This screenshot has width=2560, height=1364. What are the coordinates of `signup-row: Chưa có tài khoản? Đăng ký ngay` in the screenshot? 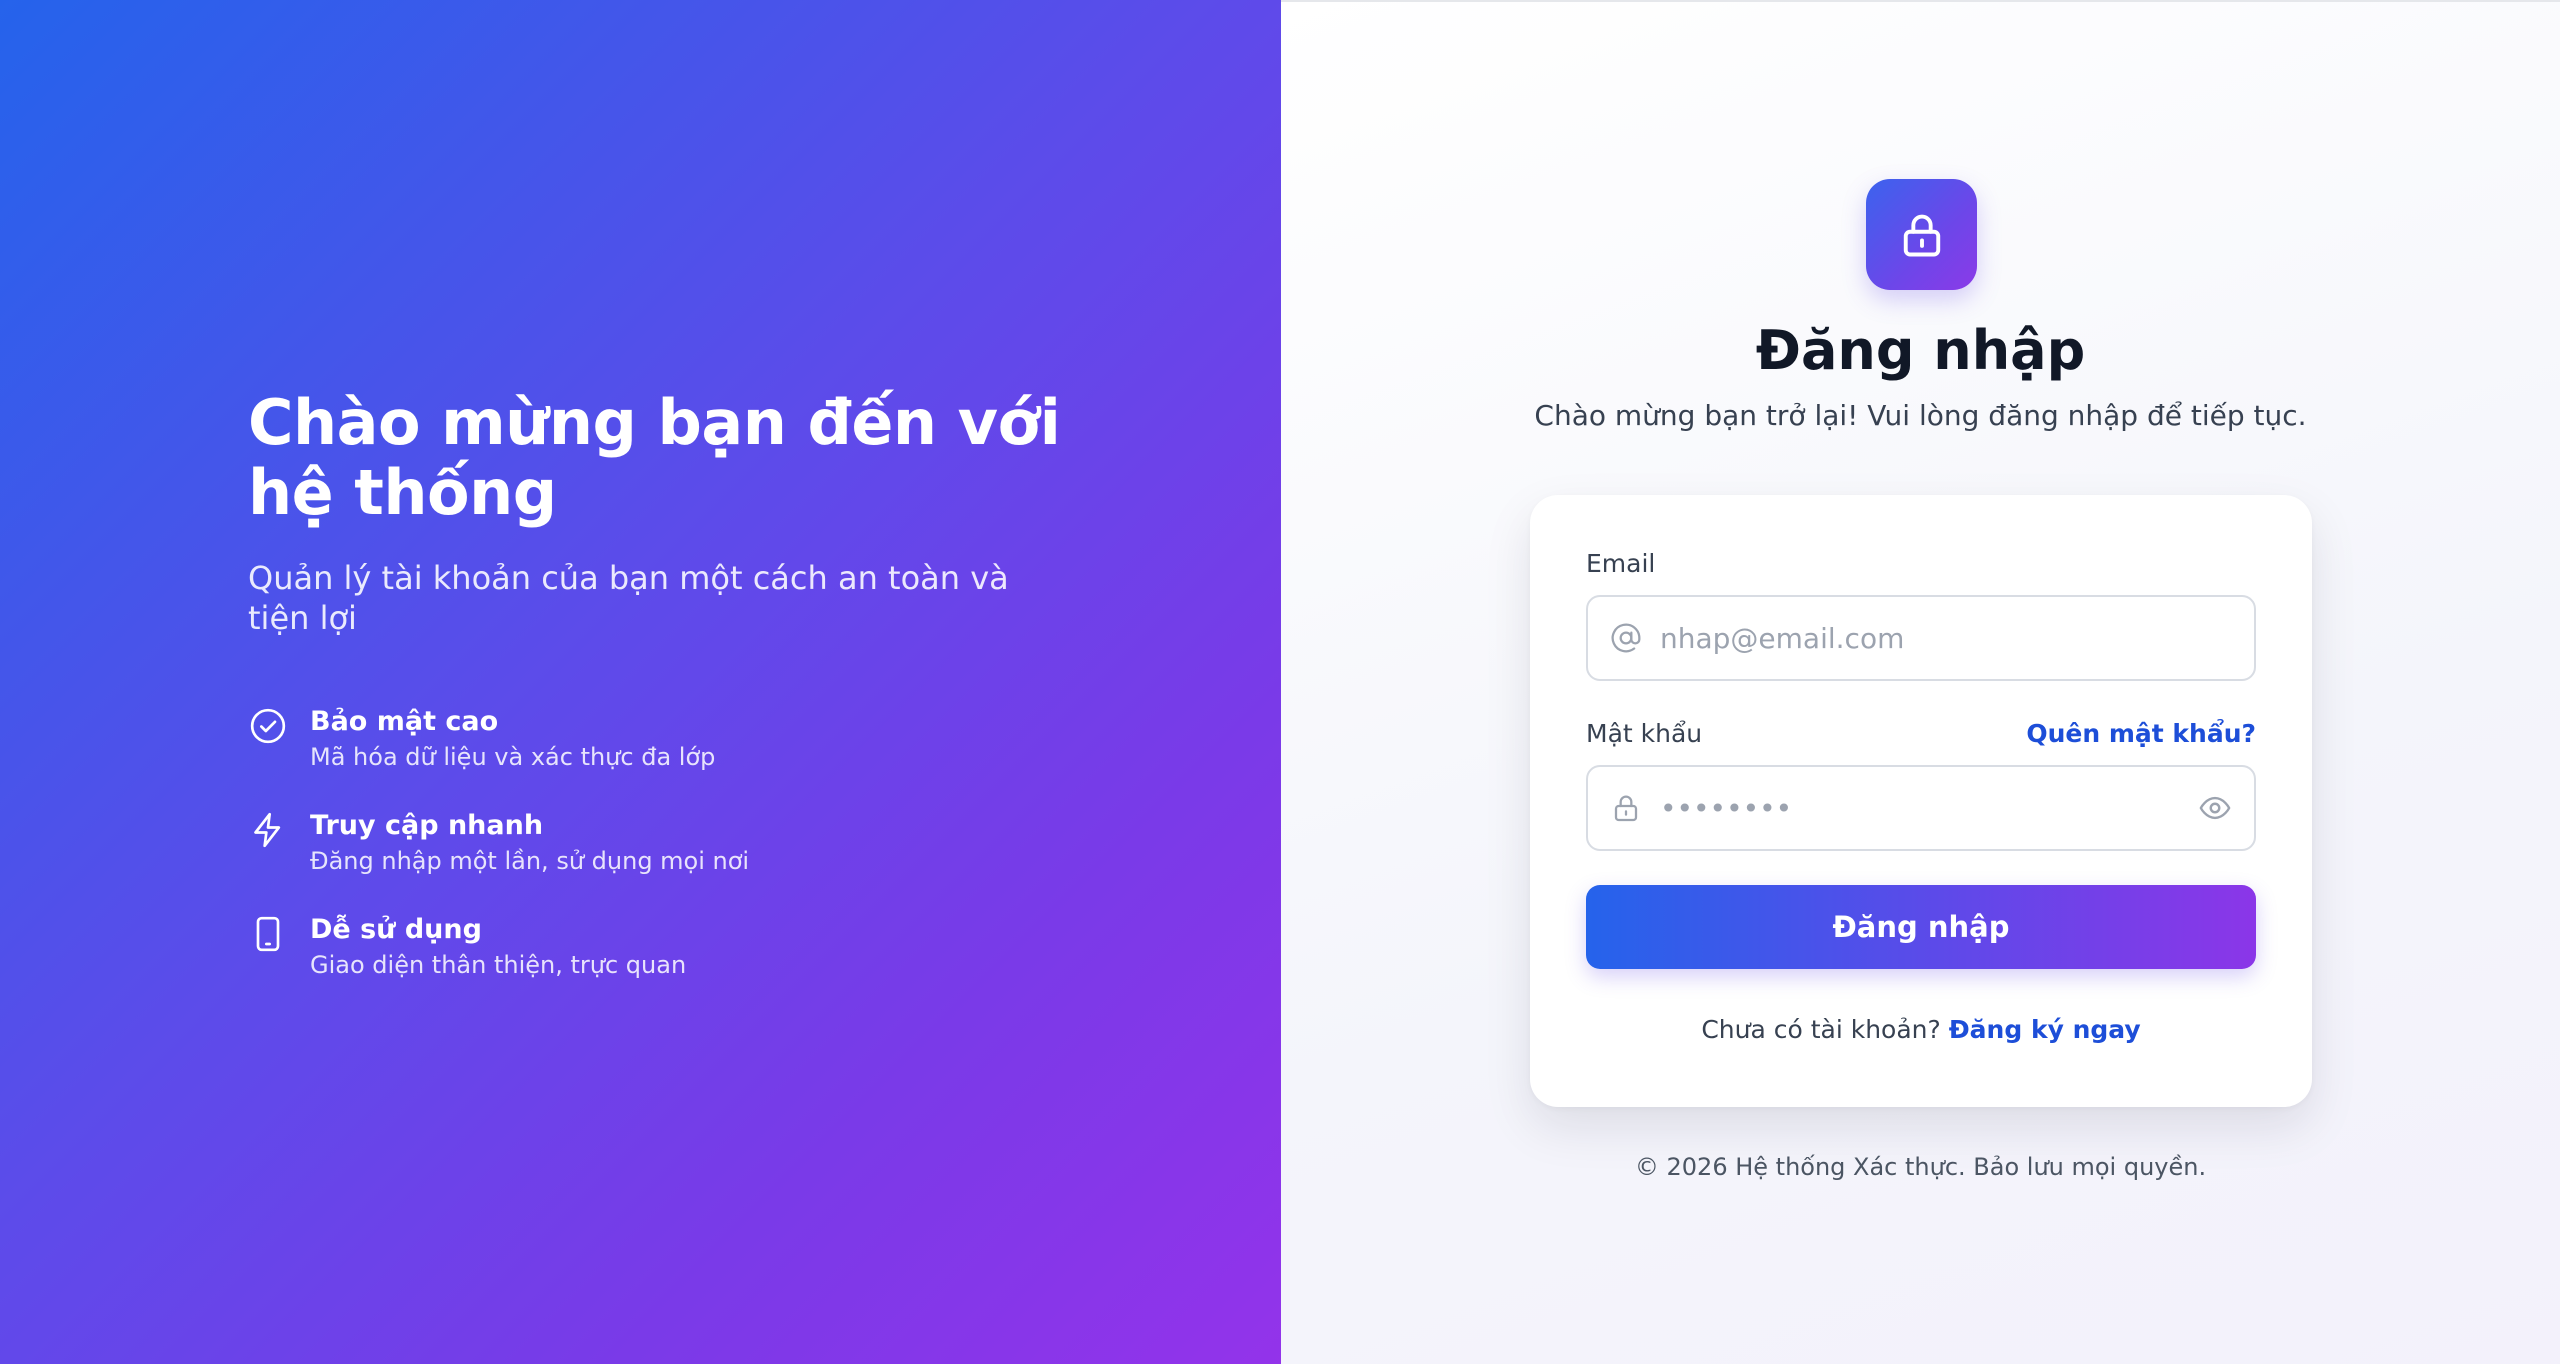 It's located at (1921, 1030).